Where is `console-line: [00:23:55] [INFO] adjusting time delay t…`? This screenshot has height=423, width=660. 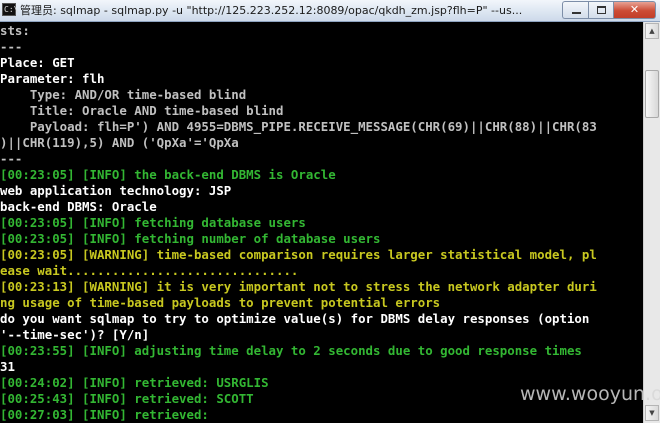
console-line: [00:23:55] [INFO] adjusting time delay t… is located at coordinates (291, 350).